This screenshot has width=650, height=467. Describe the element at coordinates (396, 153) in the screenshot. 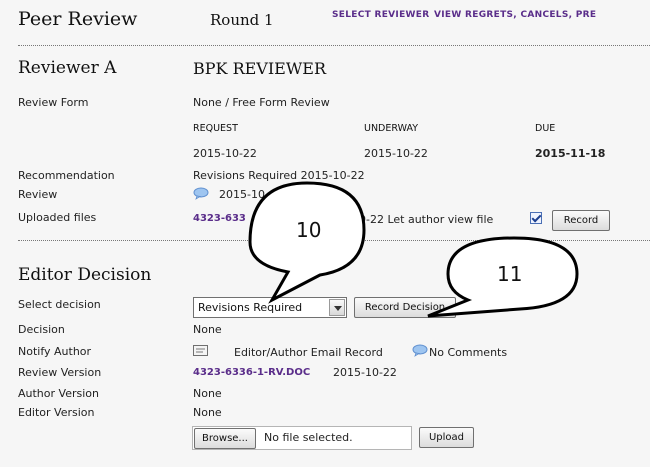

I see `underway-date: 2015-10-22` at that location.